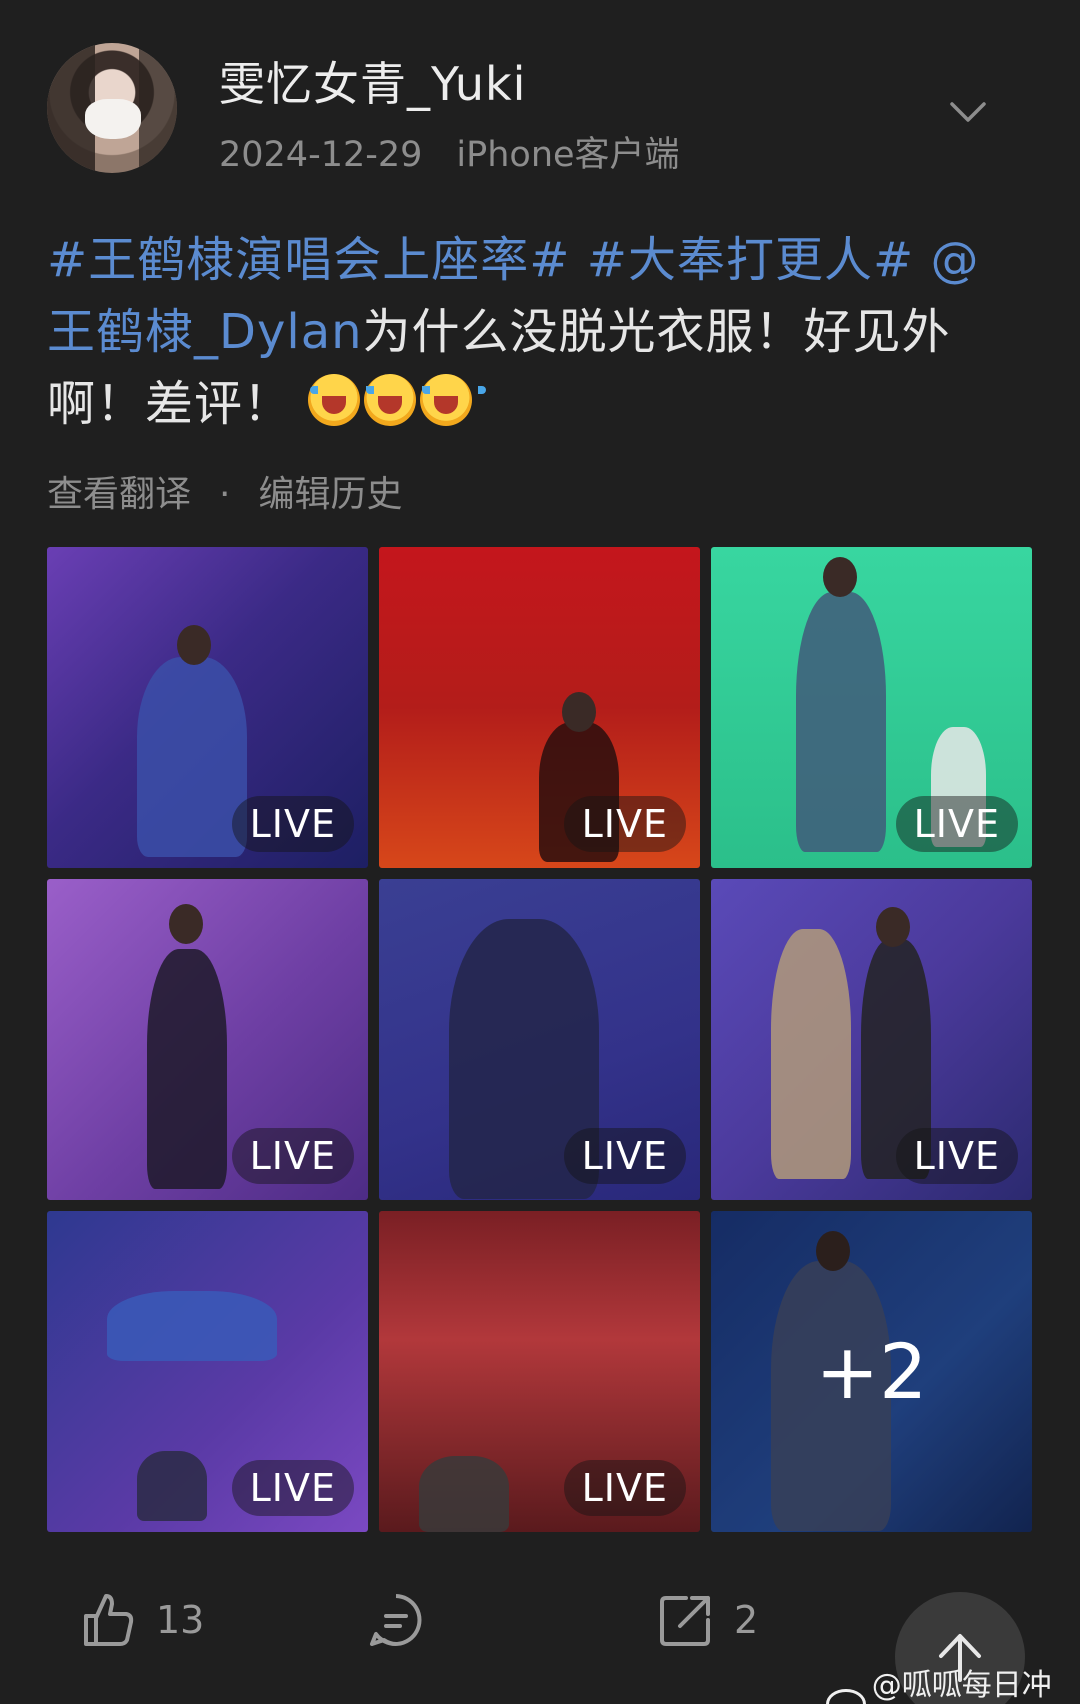  Describe the element at coordinates (568, 155) in the screenshot. I see `post-client: iPhone客户端` at that location.